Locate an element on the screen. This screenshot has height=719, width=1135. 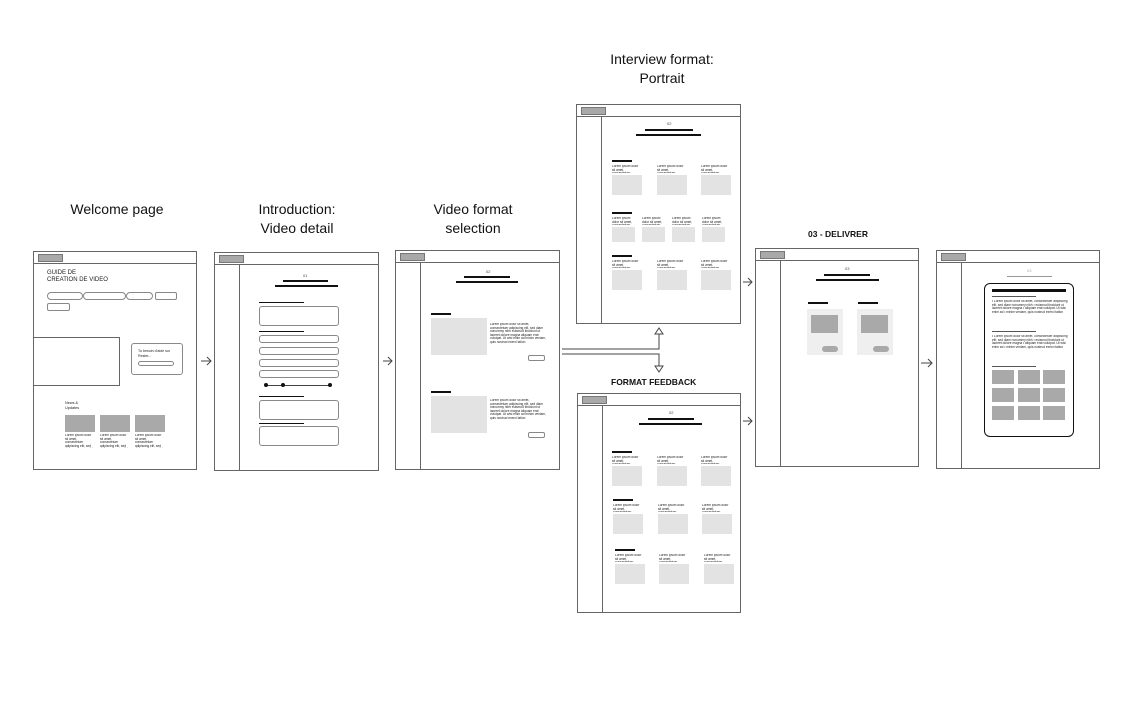
arrowhead-interview is located at coordinates (659, 331).